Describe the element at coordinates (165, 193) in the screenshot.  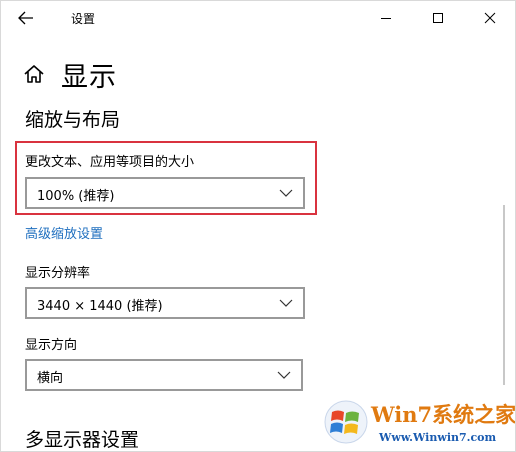
I see `text-size-dropdown: 100% (推荐)` at that location.